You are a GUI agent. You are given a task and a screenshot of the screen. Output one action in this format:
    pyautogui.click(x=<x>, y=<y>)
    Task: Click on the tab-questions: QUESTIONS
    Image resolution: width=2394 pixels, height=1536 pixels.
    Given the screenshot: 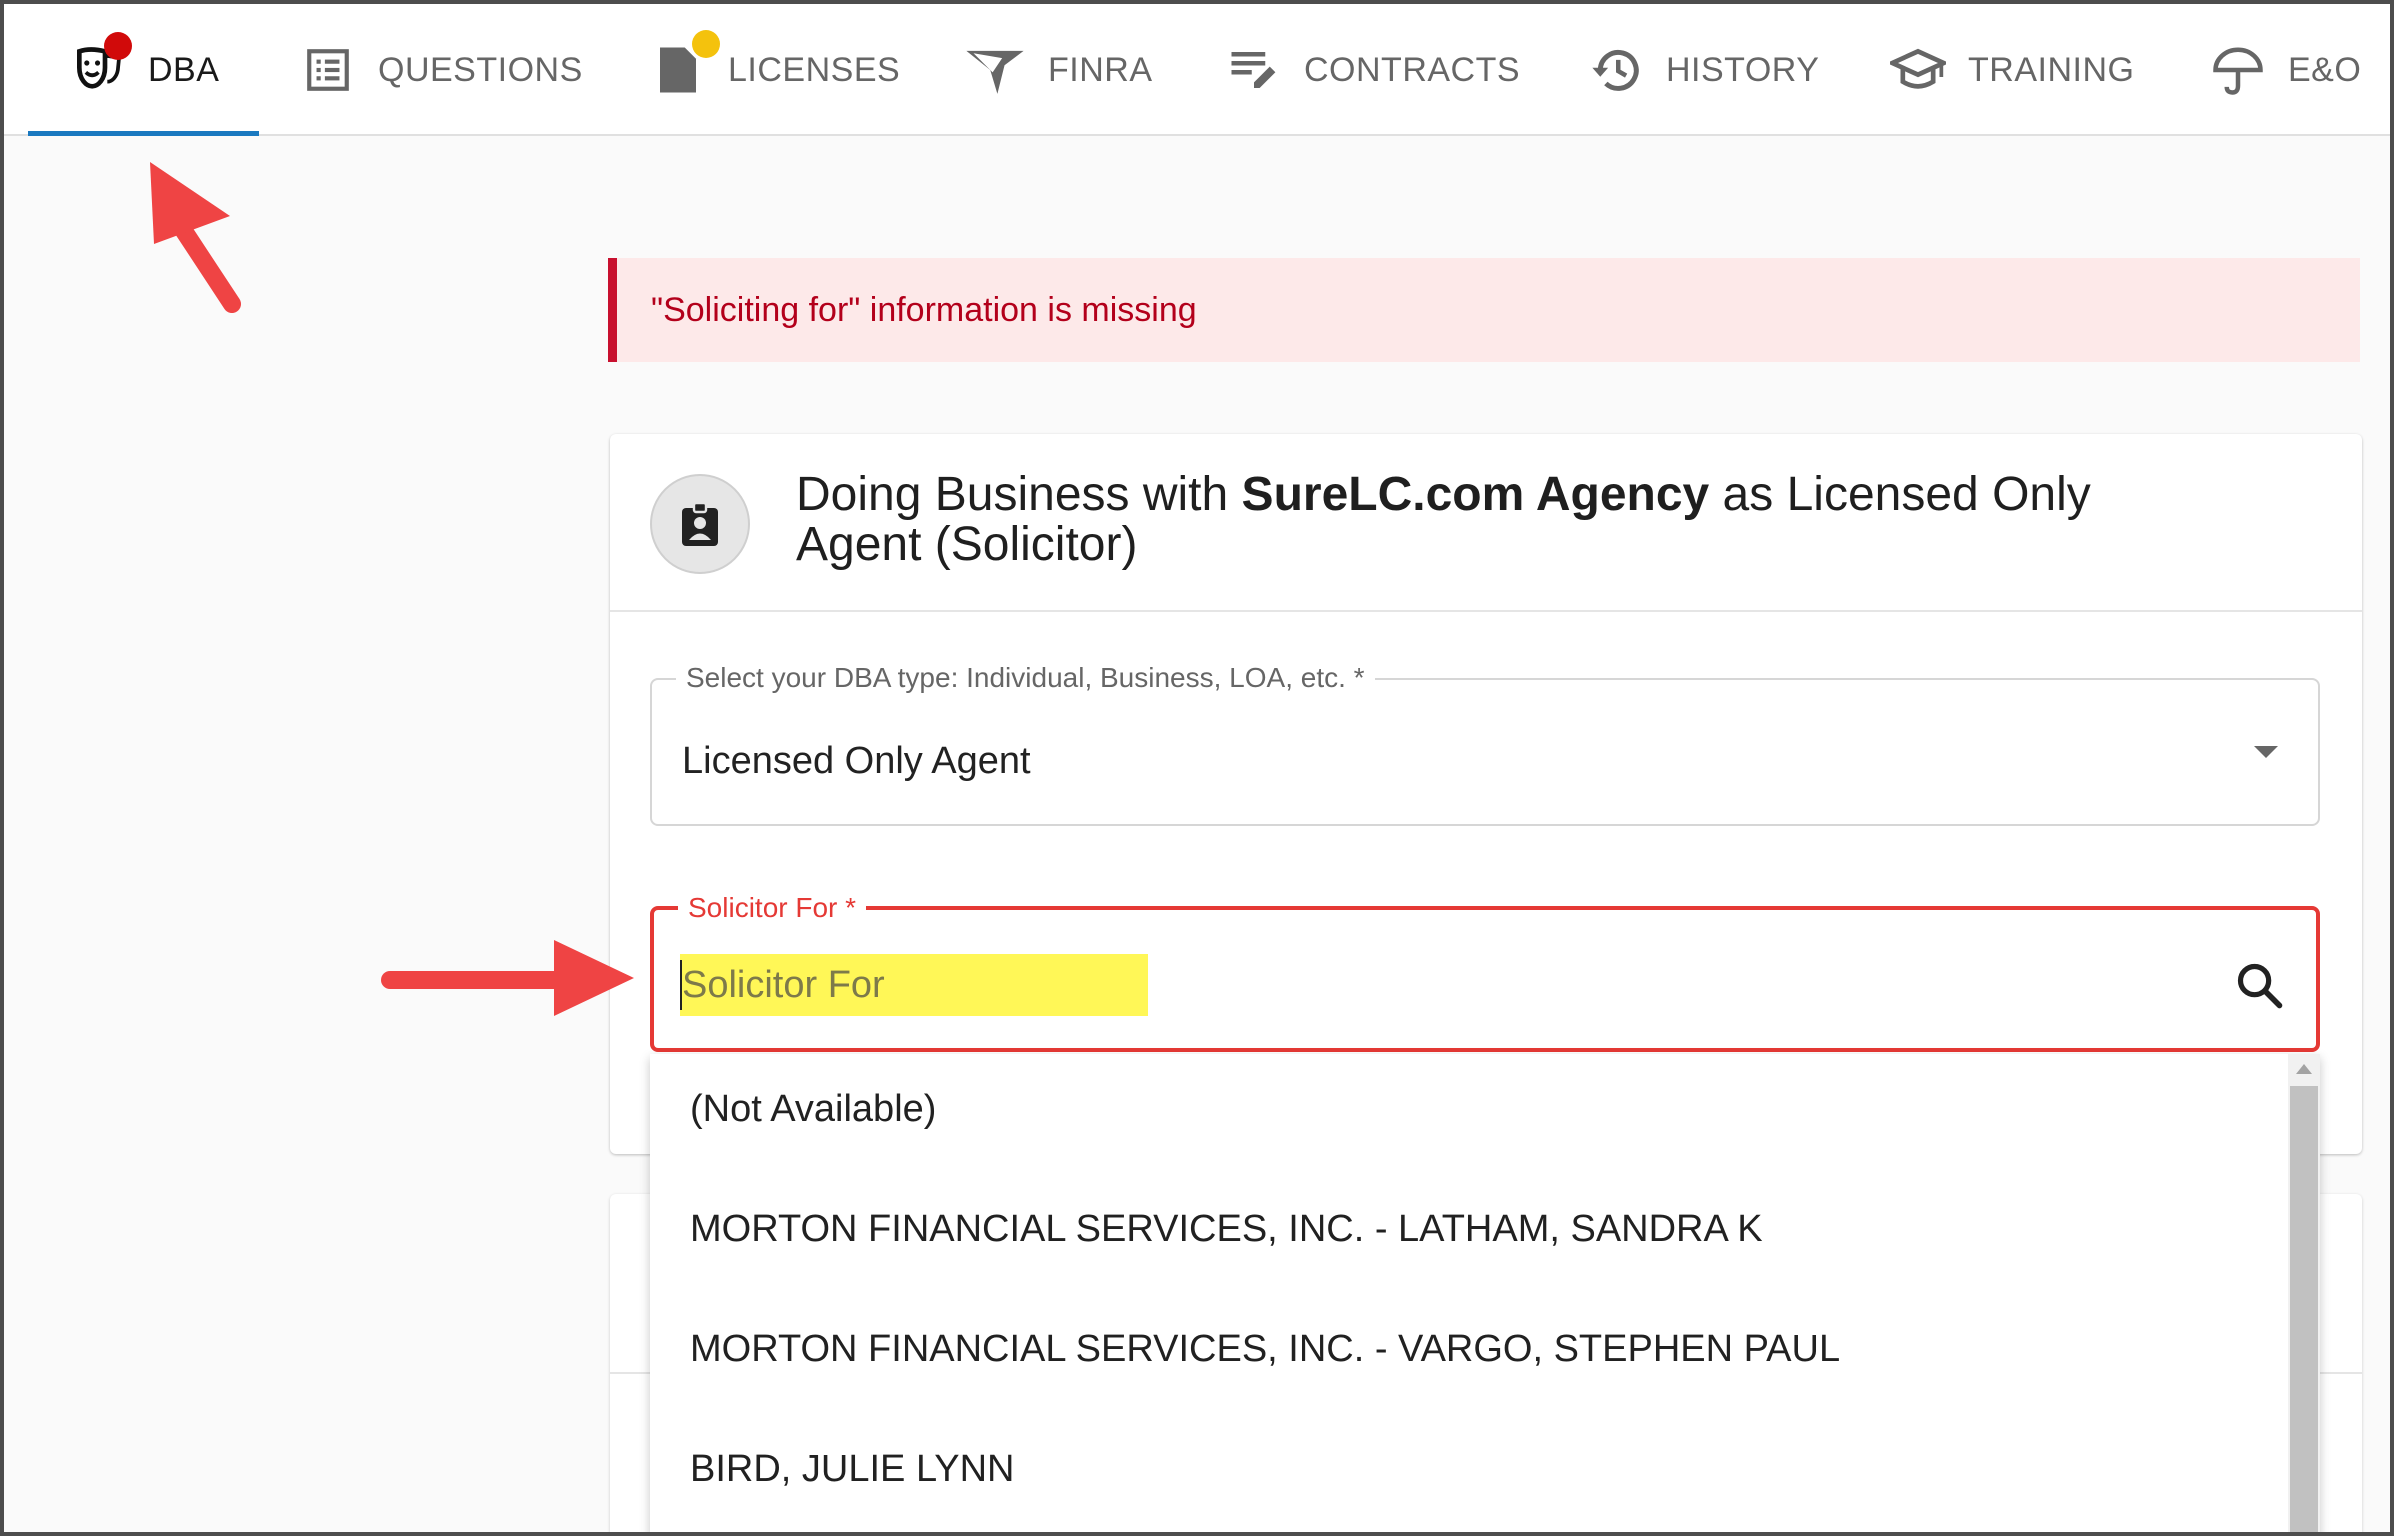 What is the action you would take?
    pyautogui.click(x=441, y=70)
    